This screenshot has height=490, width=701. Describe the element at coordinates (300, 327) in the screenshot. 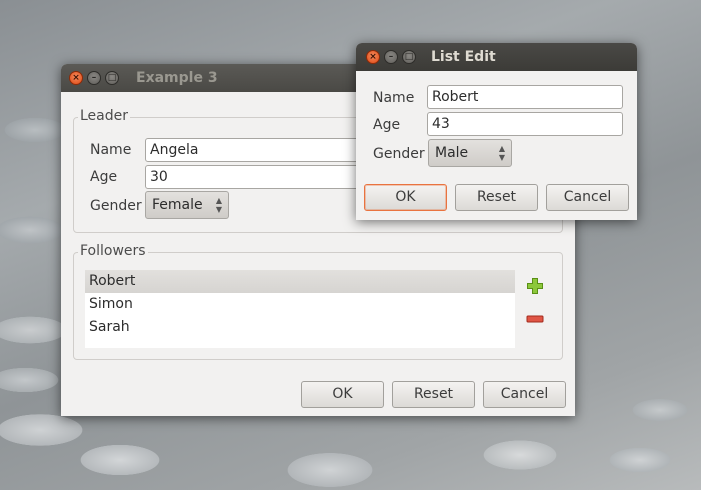

I see `list-item: Sarah` at that location.